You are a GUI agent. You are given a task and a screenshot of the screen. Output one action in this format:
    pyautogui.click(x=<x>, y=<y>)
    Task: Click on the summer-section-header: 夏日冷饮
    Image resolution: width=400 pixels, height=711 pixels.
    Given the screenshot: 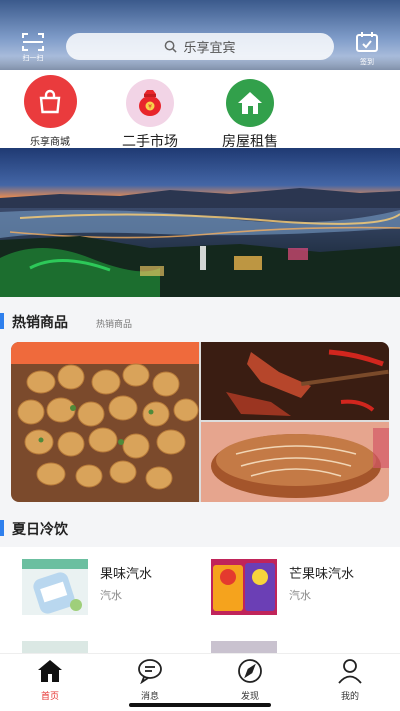 What is the action you would take?
    pyautogui.click(x=200, y=527)
    